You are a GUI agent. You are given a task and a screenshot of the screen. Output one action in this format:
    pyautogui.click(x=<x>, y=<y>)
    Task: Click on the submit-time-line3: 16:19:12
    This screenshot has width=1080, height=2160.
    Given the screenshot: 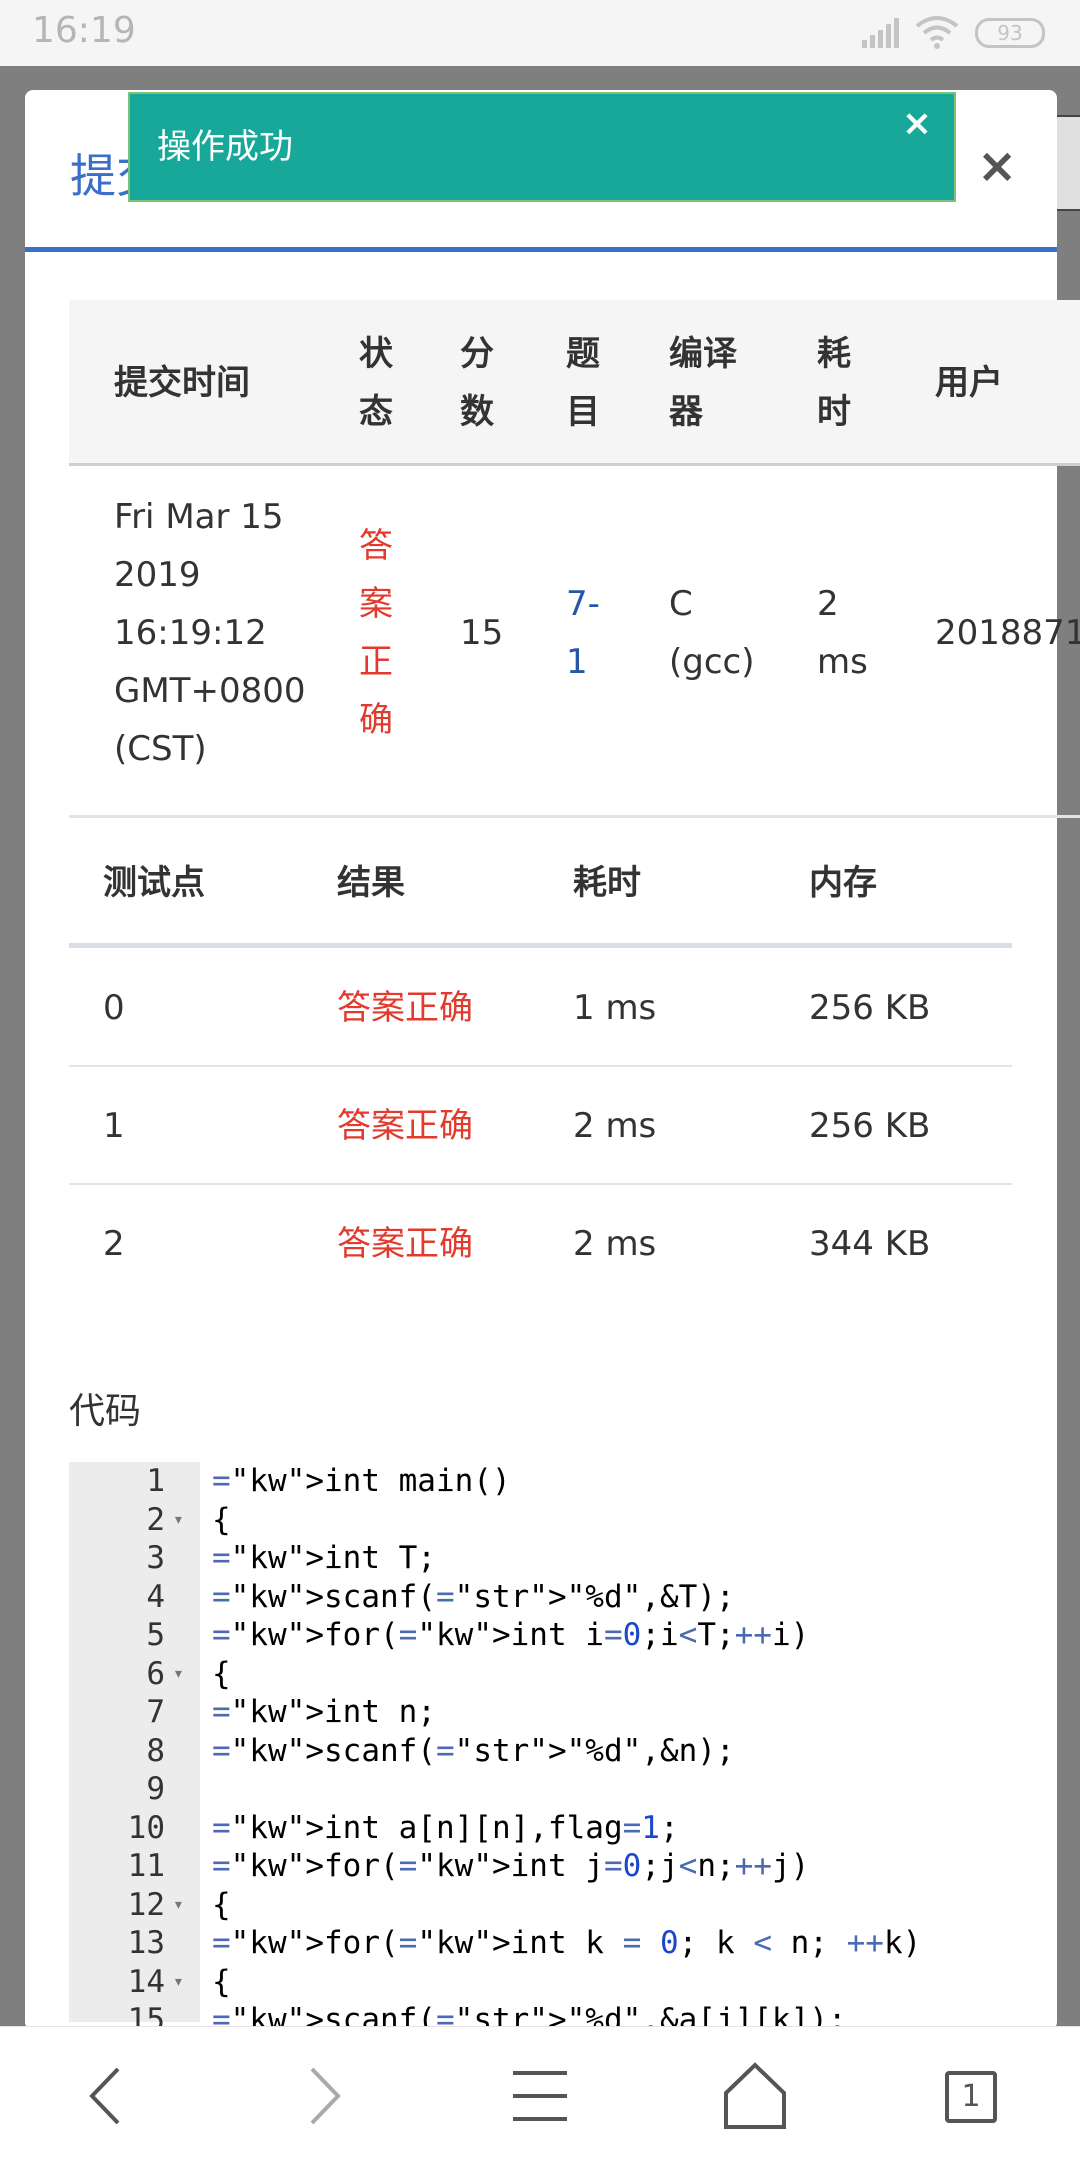 What is the action you would take?
    pyautogui.click(x=190, y=633)
    